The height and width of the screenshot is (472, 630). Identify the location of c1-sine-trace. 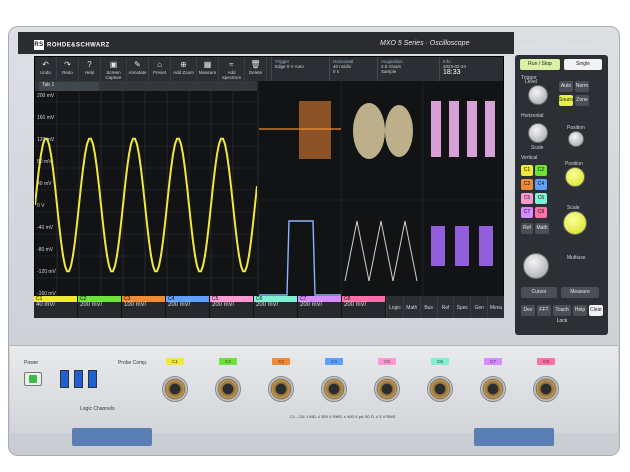
(146, 205).